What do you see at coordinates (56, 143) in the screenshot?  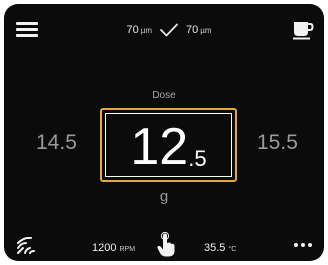 I see `previous-dose-value: 14.5` at bounding box center [56, 143].